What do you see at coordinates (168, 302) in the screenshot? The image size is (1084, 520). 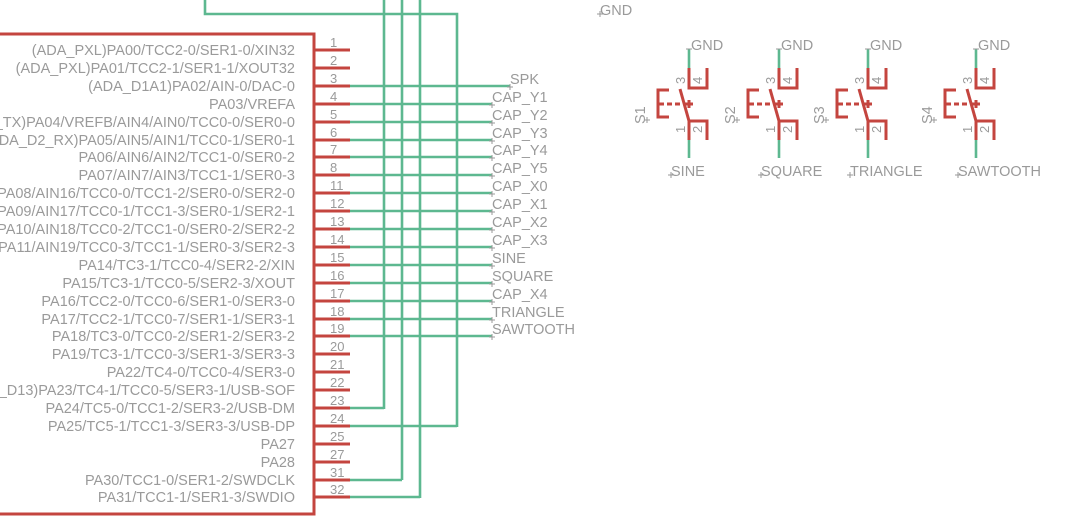 I see `pin-name: PA16/TCC2-0/TCC0-6/SER1-0/SER3-0` at bounding box center [168, 302].